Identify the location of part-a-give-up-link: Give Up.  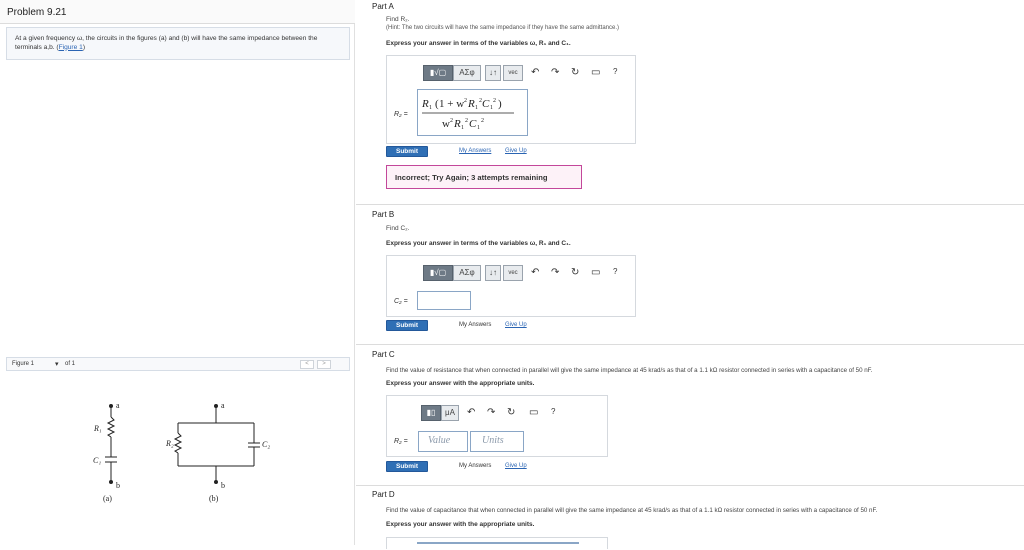
(516, 151).